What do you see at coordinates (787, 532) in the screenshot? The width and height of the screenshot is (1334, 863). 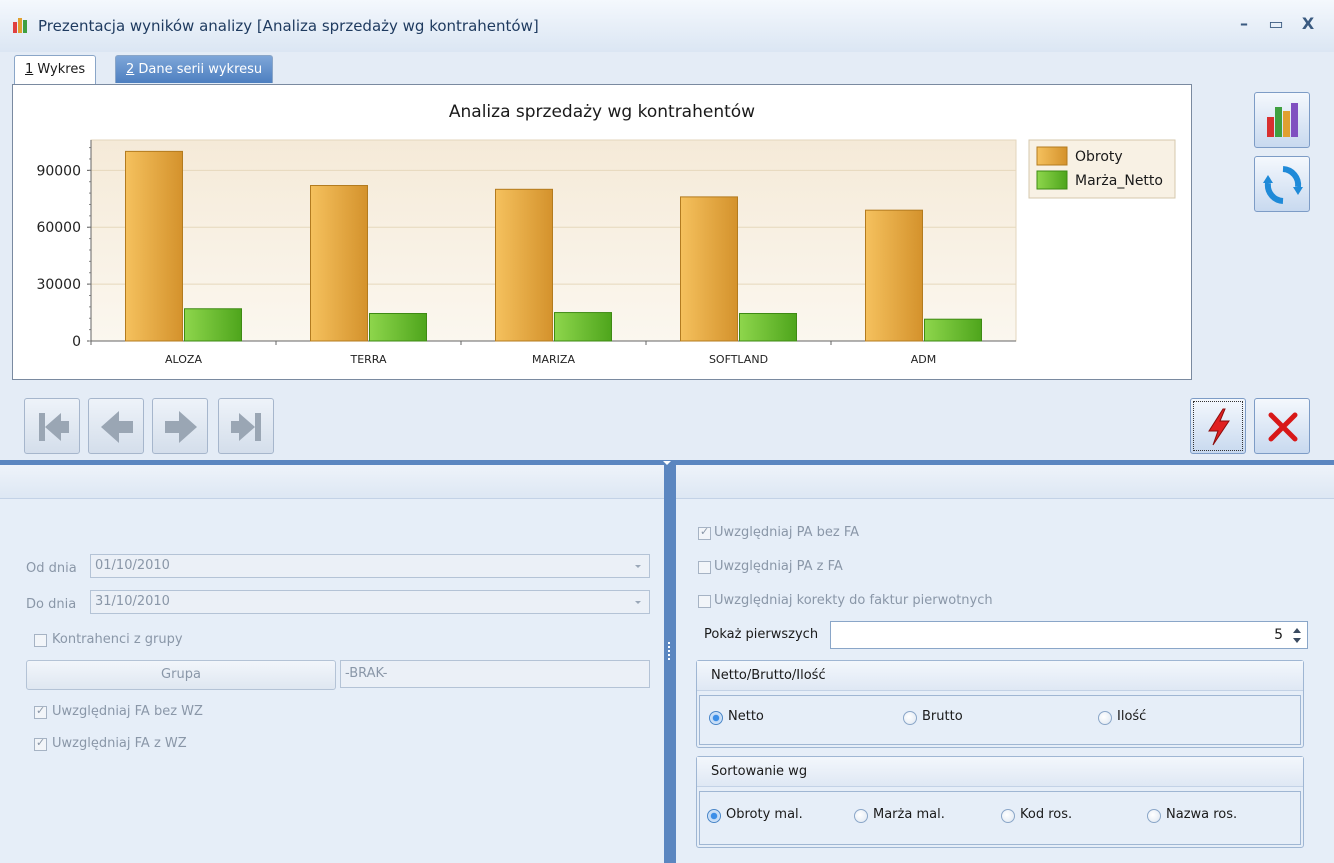 I see `pa-bez-fa-label: Uwzględniaj PA bez FA` at bounding box center [787, 532].